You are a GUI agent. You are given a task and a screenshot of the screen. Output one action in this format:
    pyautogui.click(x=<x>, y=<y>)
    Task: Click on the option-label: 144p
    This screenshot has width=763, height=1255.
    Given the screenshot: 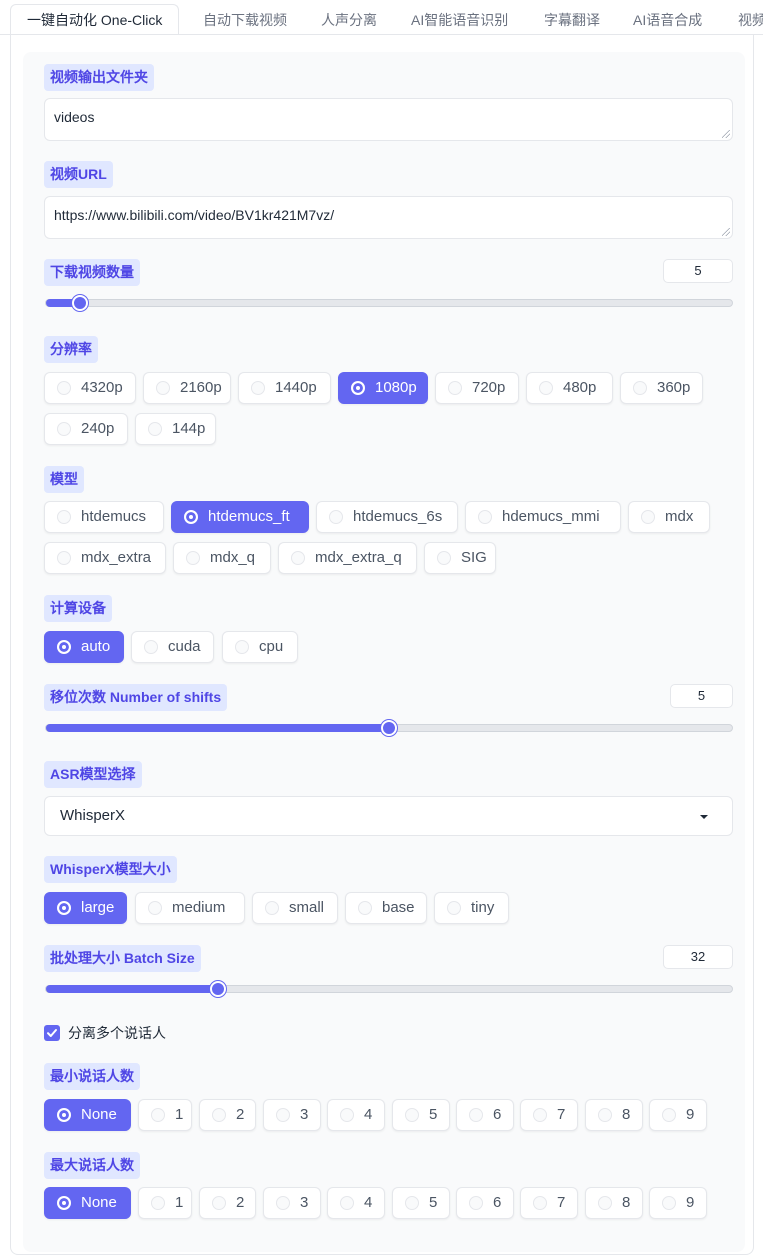 What is the action you would take?
    pyautogui.click(x=189, y=428)
    